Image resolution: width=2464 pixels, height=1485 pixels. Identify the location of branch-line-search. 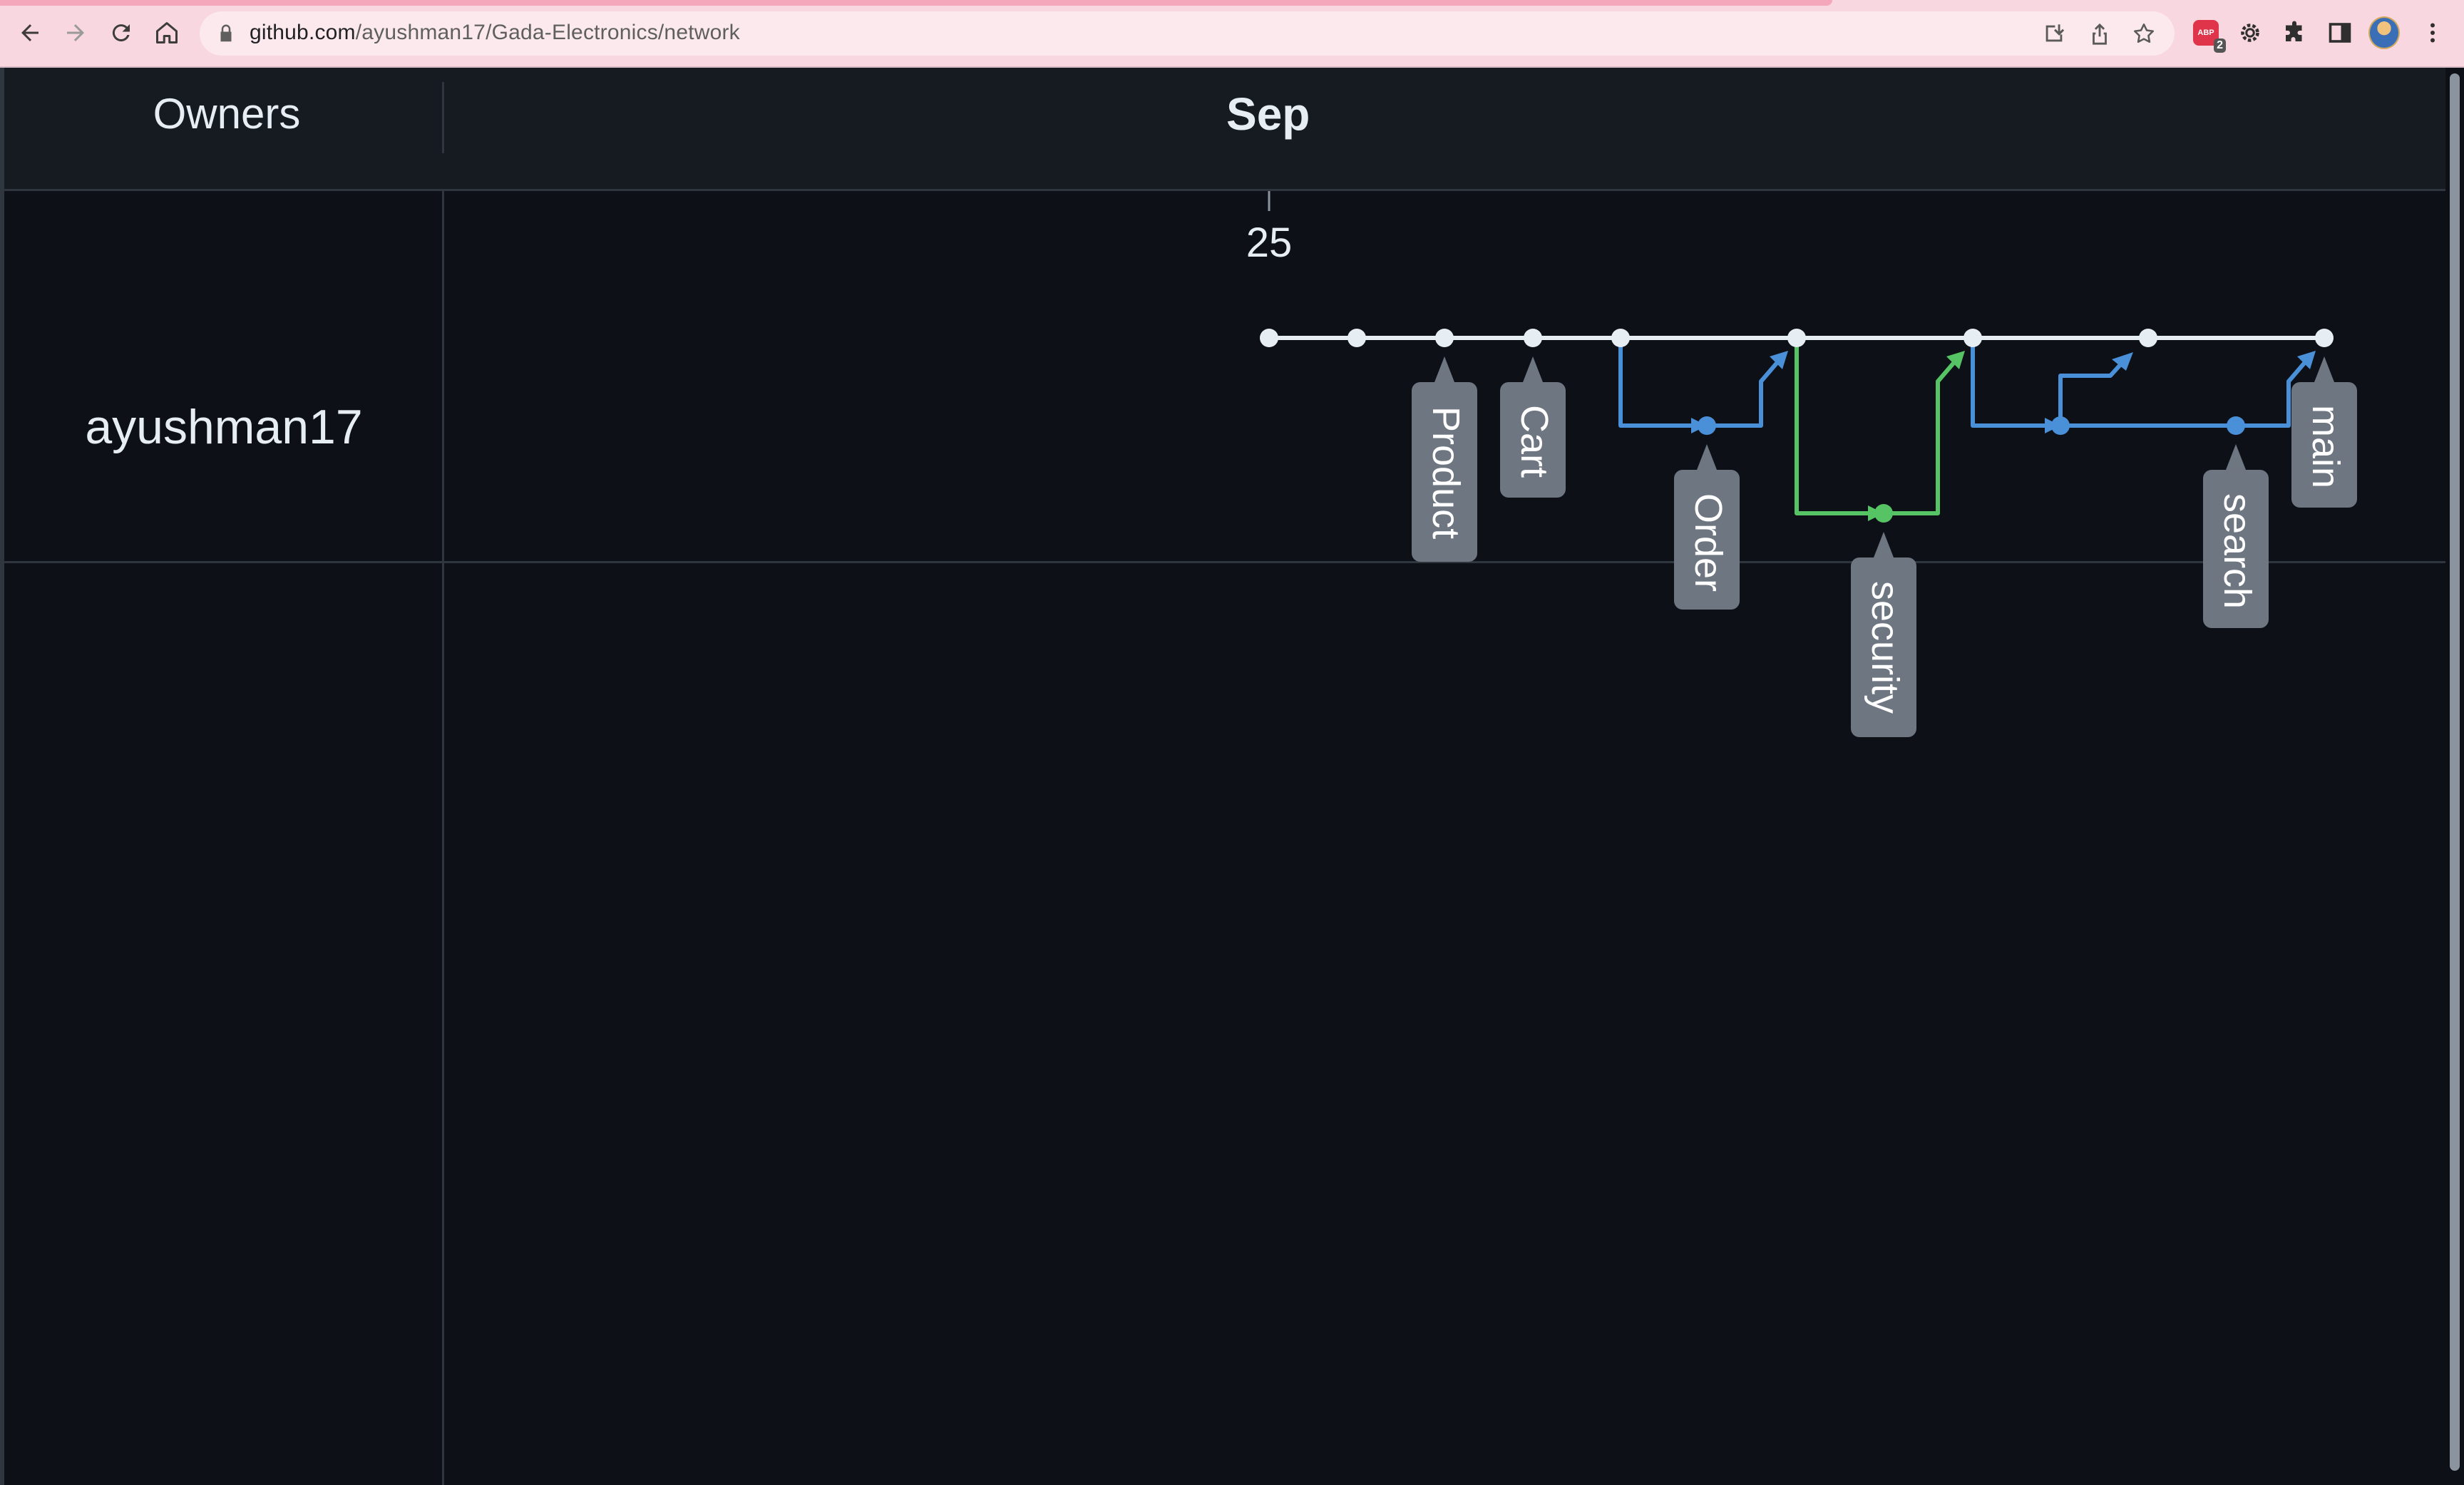
(2103, 383).